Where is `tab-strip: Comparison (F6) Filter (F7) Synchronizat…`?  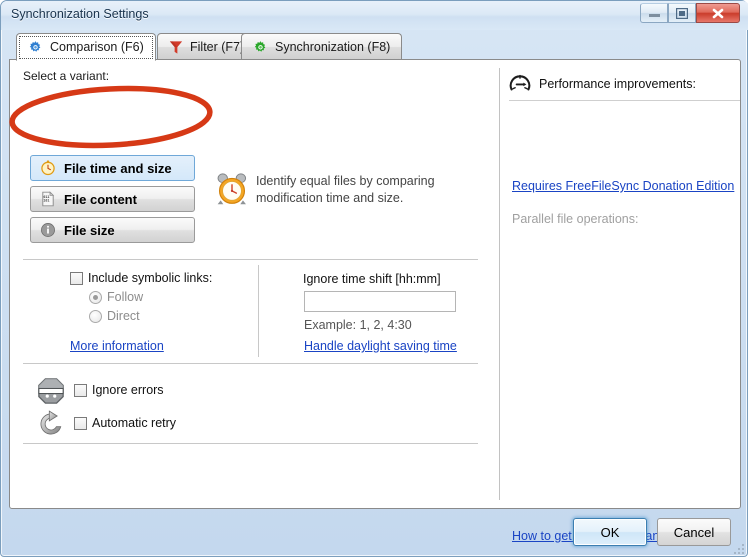
tab-strip: Comparison (F6) Filter (F7) Synchronizat… is located at coordinates (375, 47).